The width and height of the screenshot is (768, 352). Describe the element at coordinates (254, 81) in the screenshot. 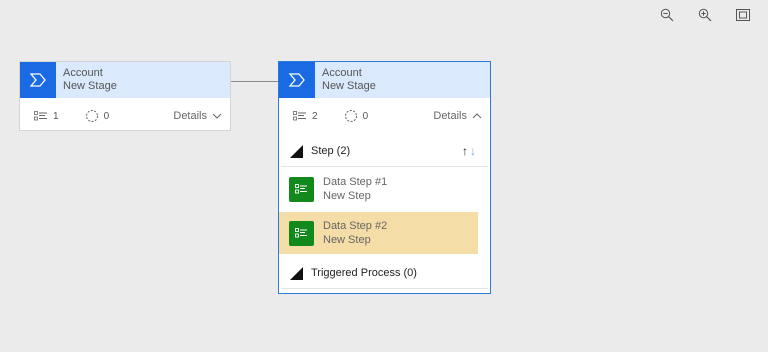

I see `stage-connector` at that location.